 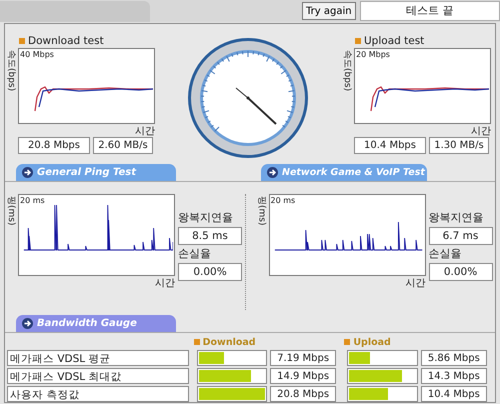 What do you see at coordinates (372, 342) in the screenshot?
I see `column-header: Upload` at bounding box center [372, 342].